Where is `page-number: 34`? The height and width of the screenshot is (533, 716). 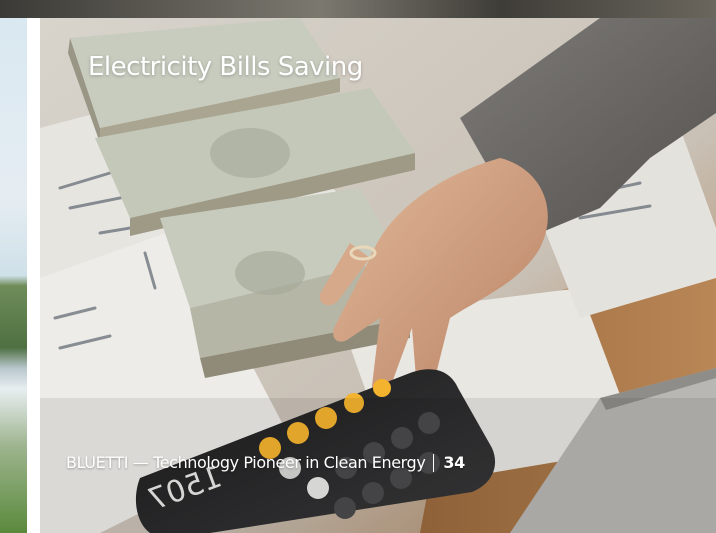
page-number: 34 is located at coordinates (454, 462).